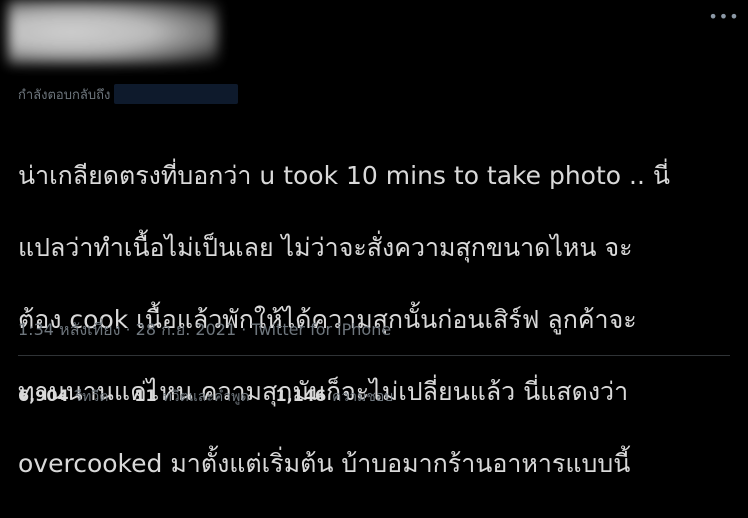  Describe the element at coordinates (113, 32) in the screenshot. I see `blurred-author-info` at that location.